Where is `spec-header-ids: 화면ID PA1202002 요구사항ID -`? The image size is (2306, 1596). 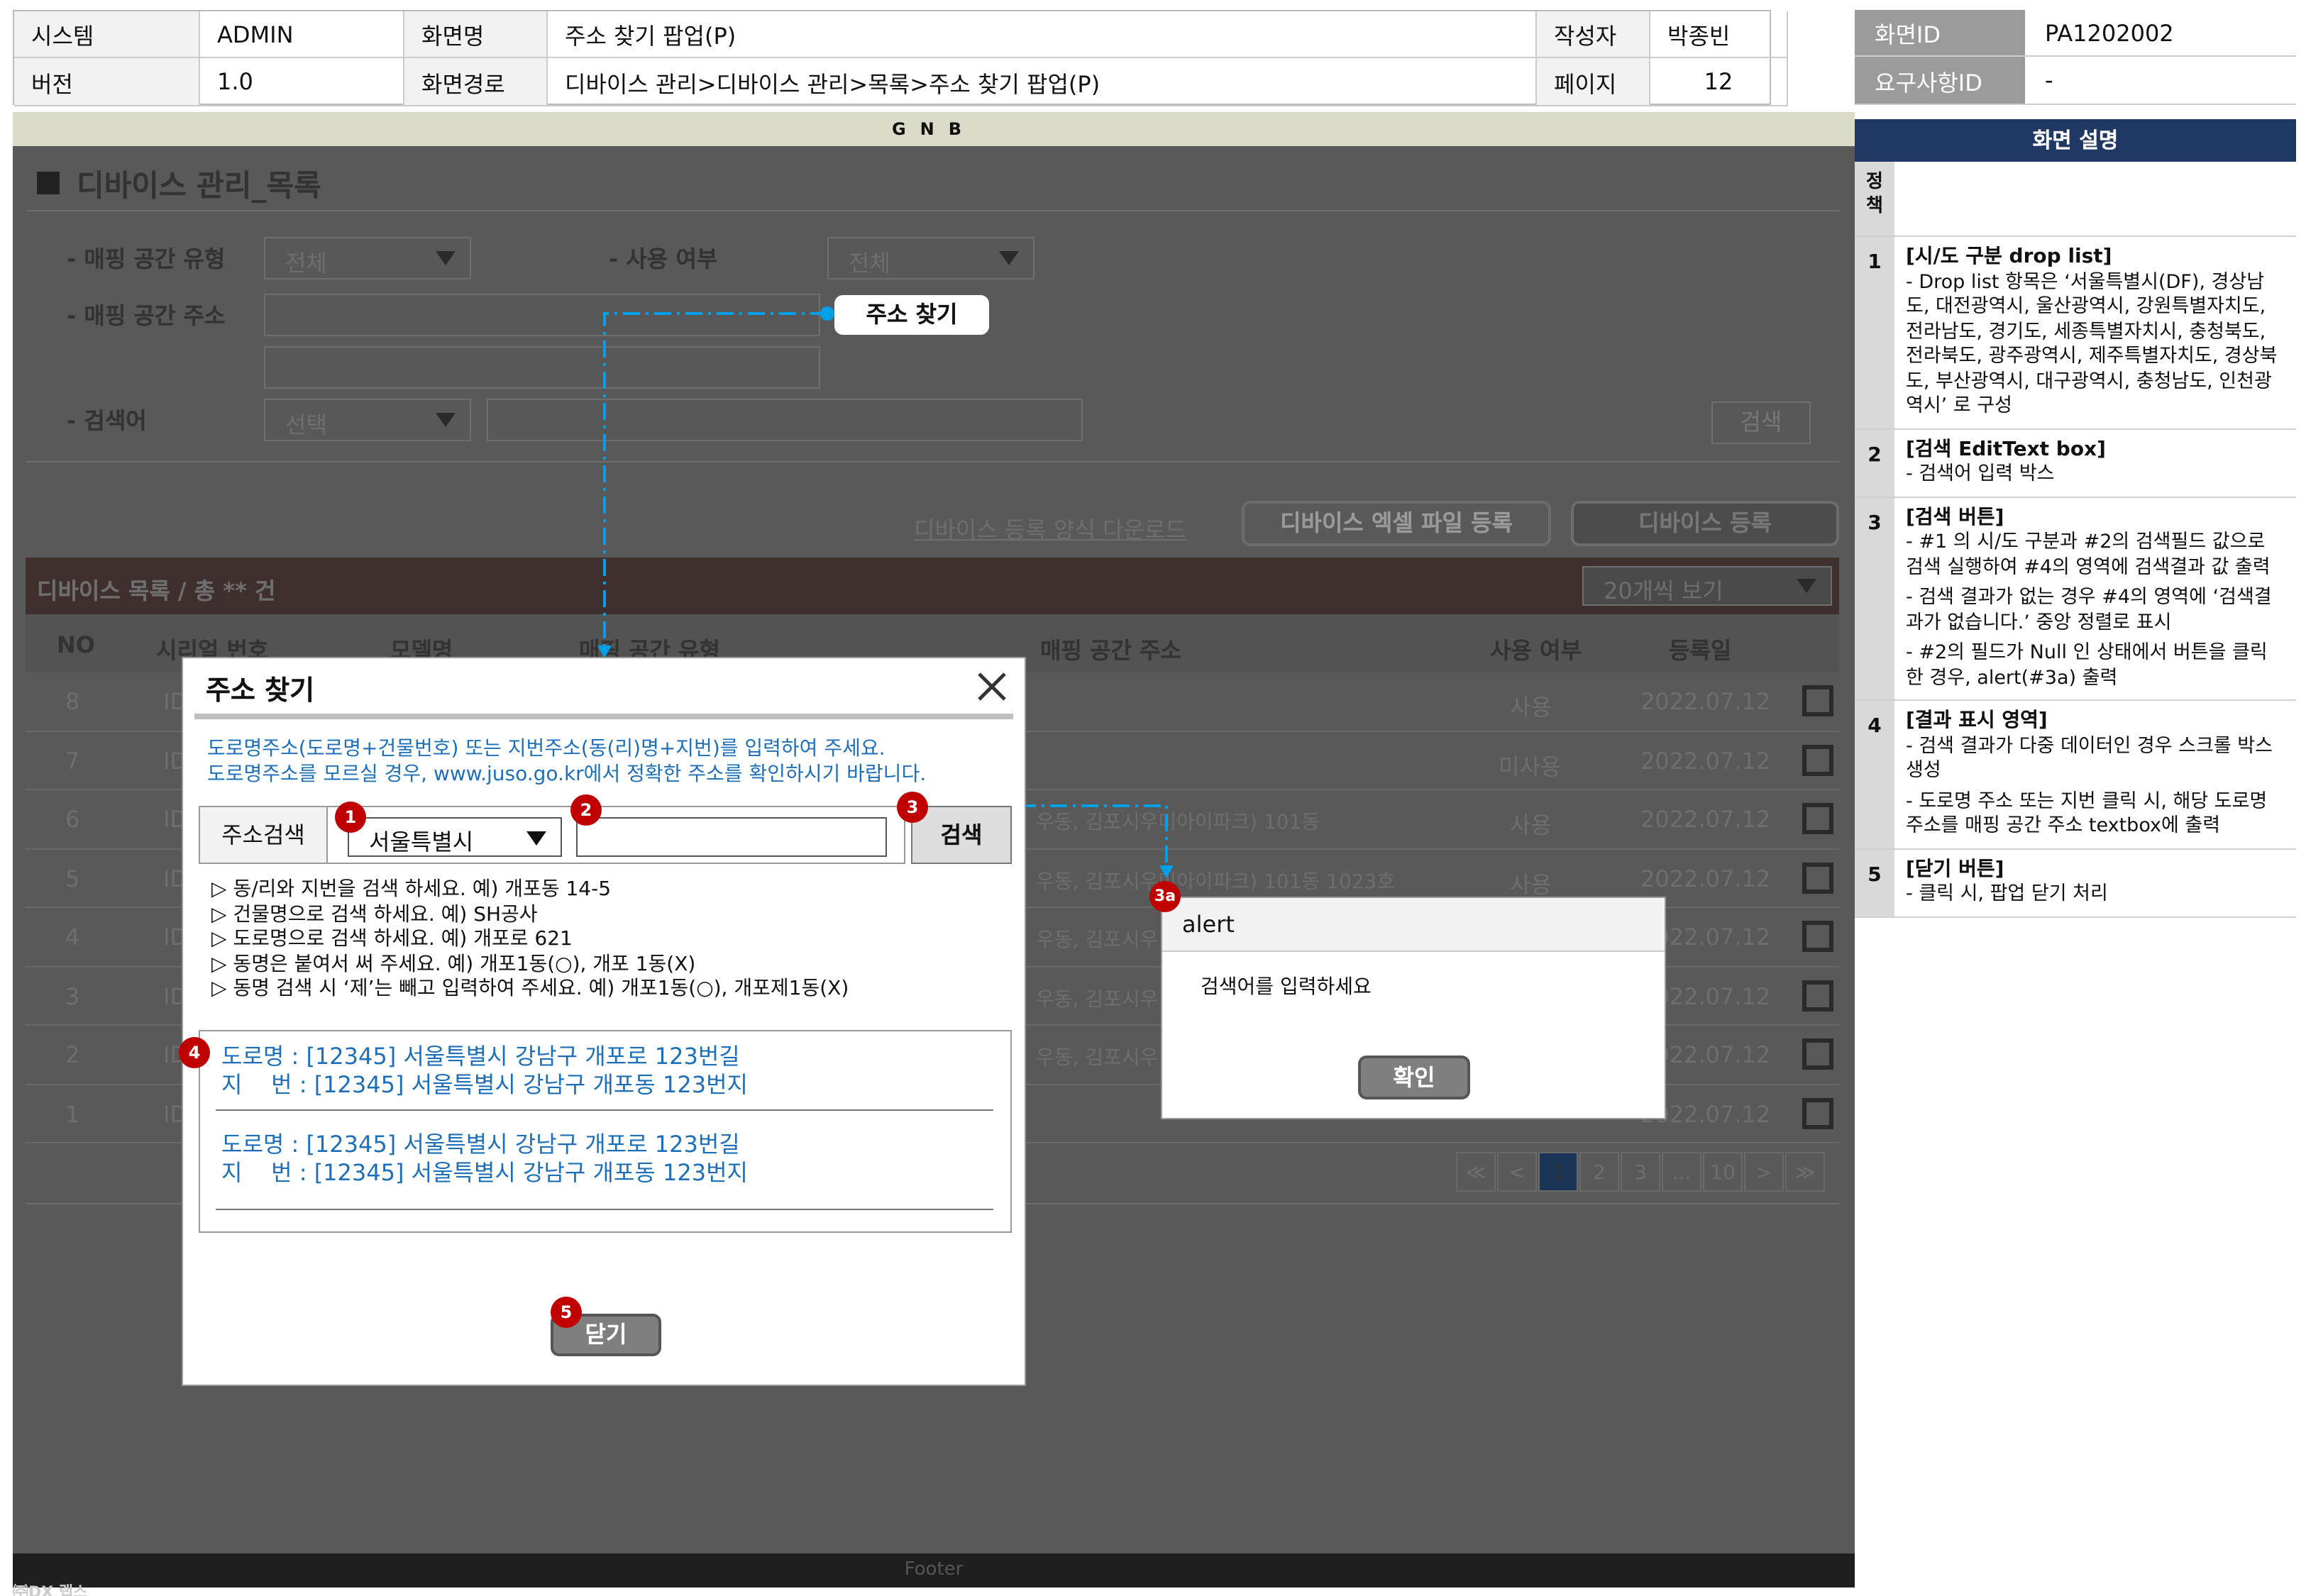 spec-header-ids: 화면ID PA1202002 요구사항ID - is located at coordinates (2075, 58).